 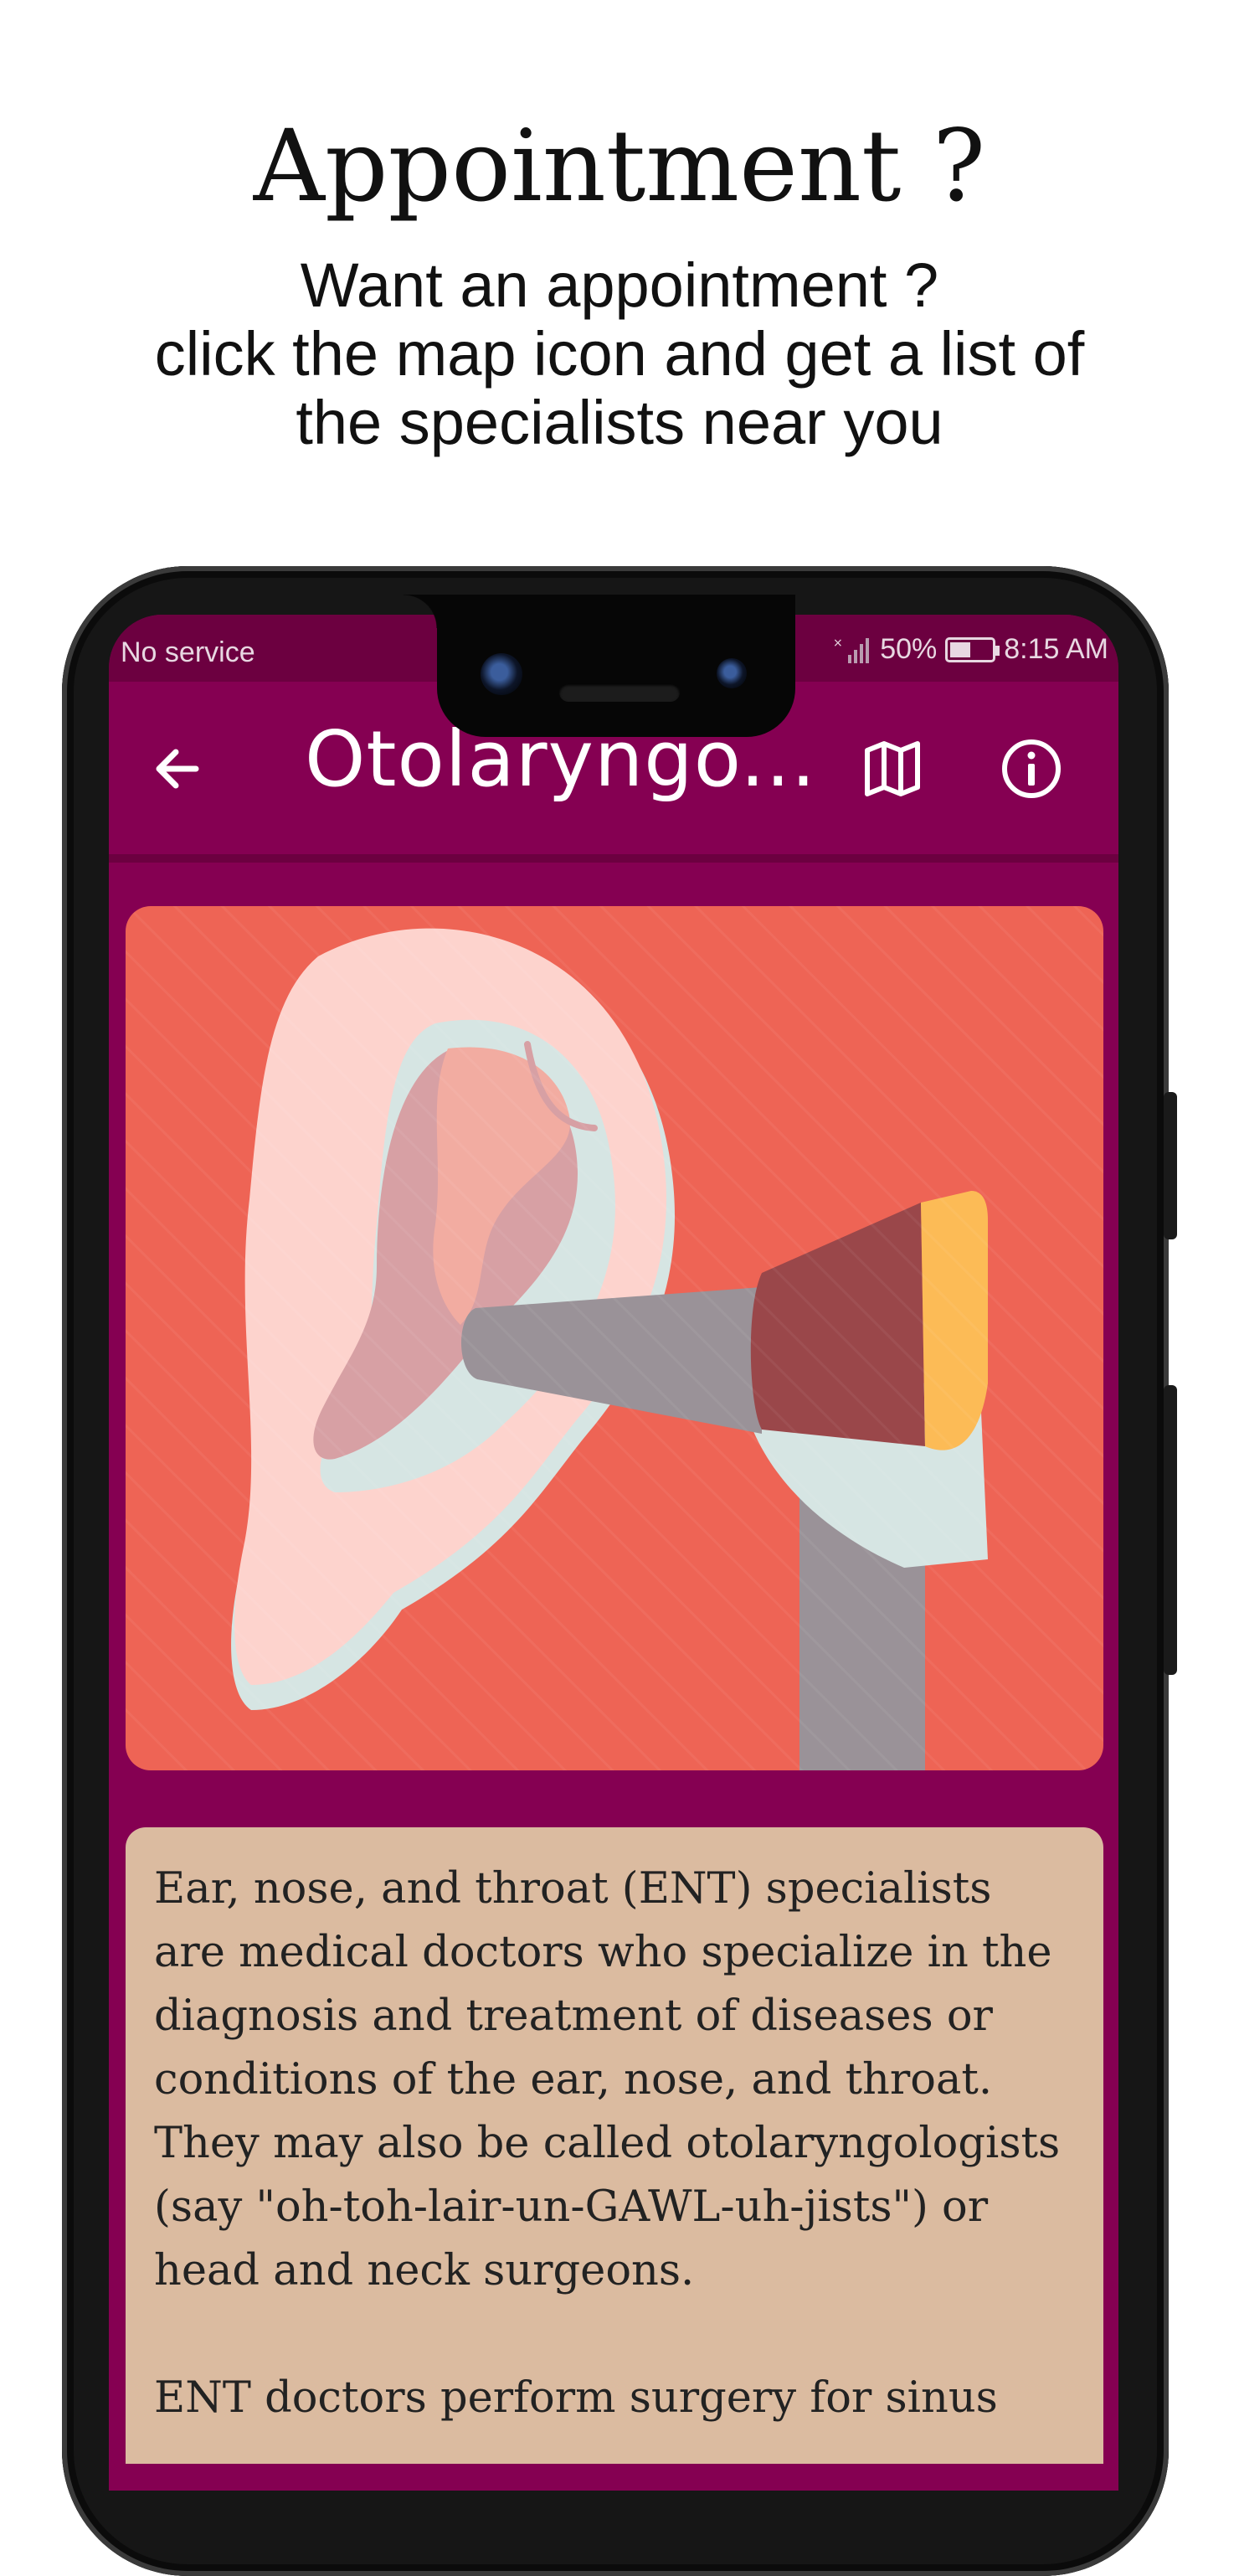 What do you see at coordinates (909, 649) in the screenshot?
I see `battery-percent: 50%` at bounding box center [909, 649].